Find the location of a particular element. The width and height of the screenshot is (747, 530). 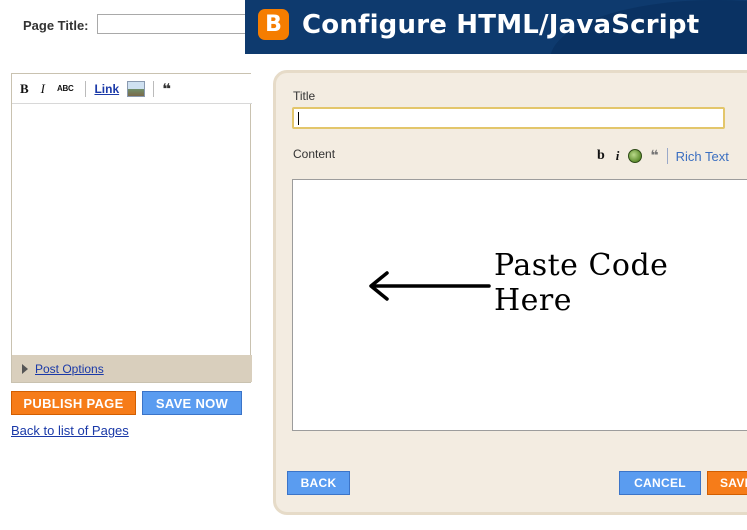

publish-page-button: PUBLISH PAGE is located at coordinates (73, 403).